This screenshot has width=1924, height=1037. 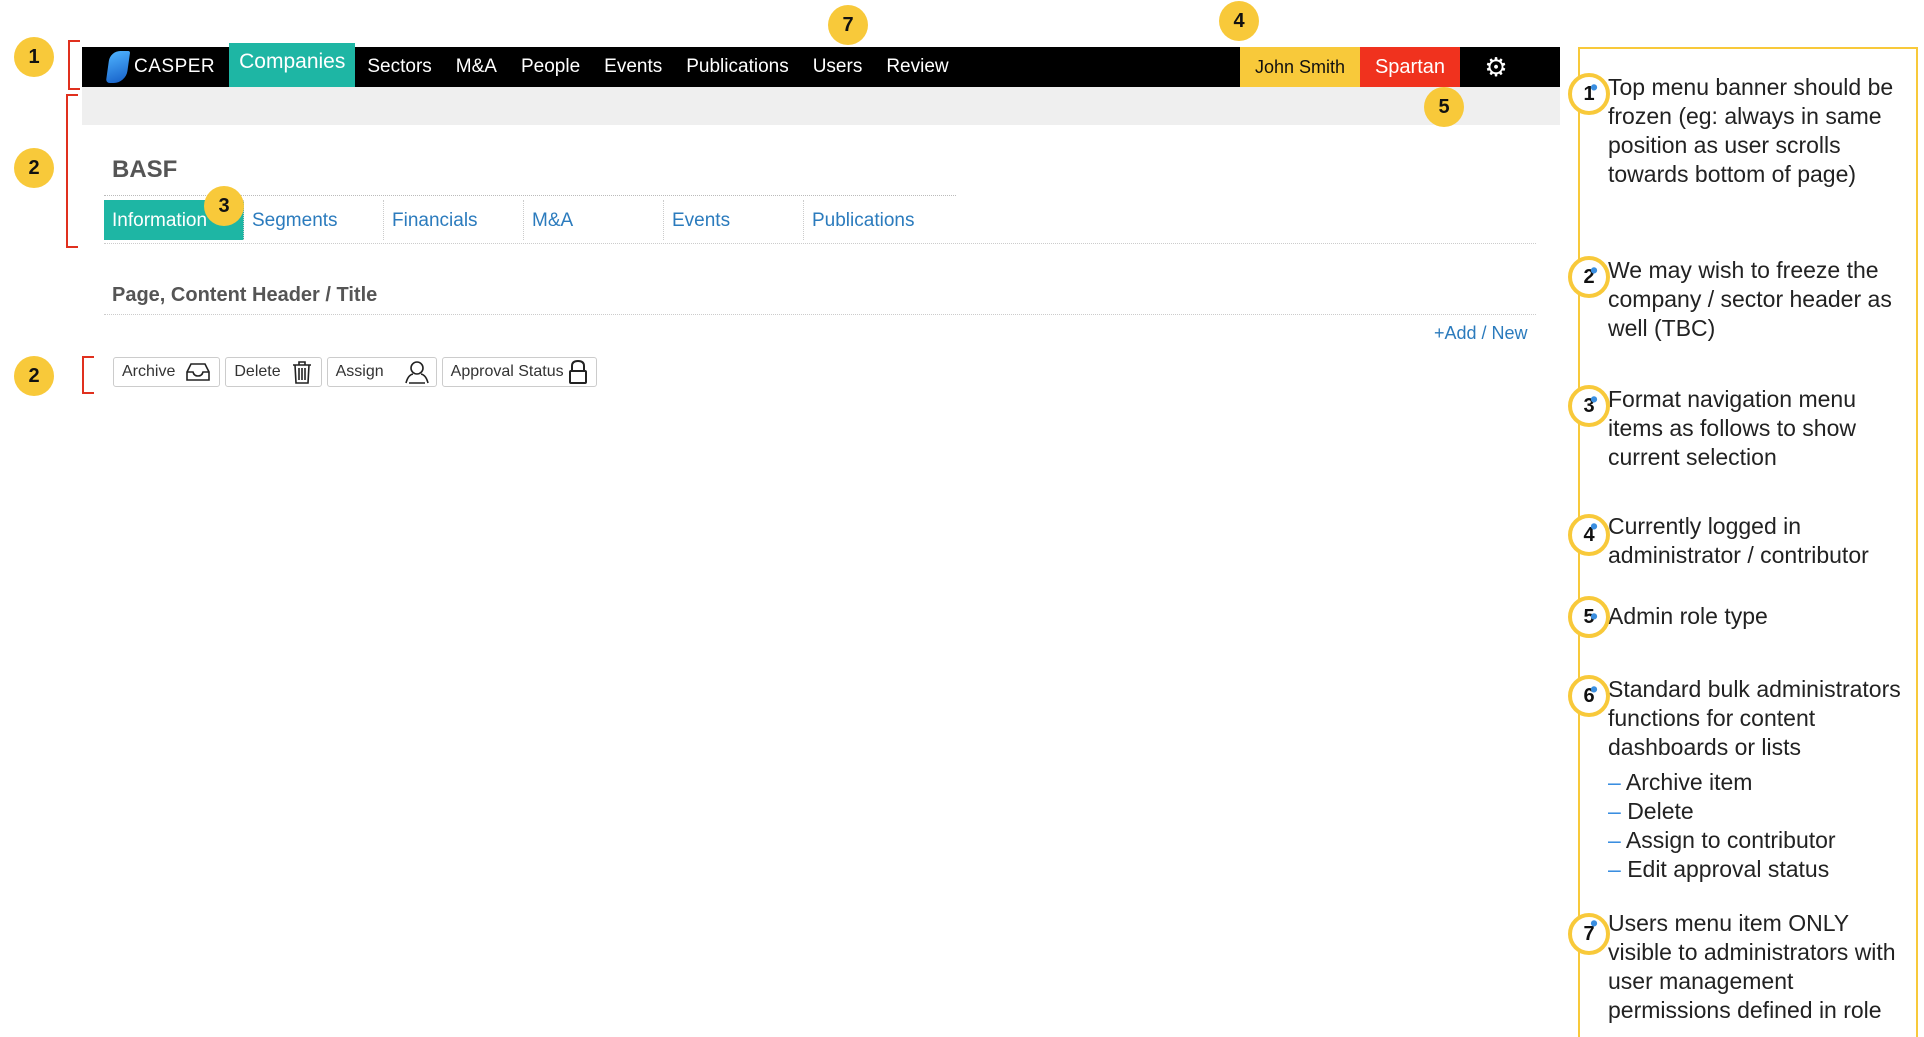 I want to click on tab-events: Events, so click(x=734, y=220).